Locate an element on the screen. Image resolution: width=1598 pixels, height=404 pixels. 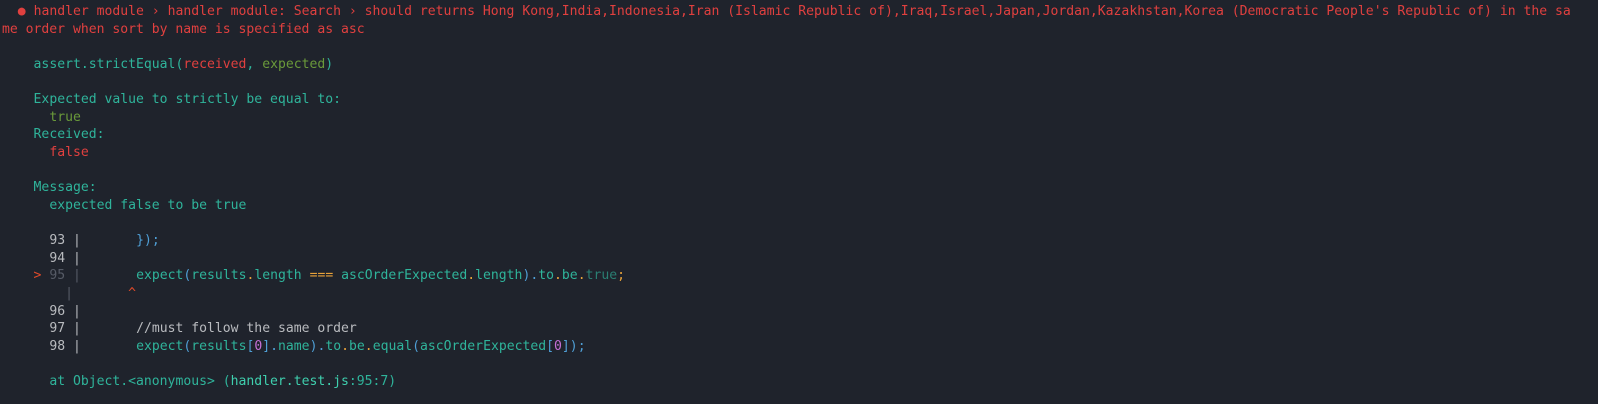
line-number: 98 is located at coordinates (57, 346).